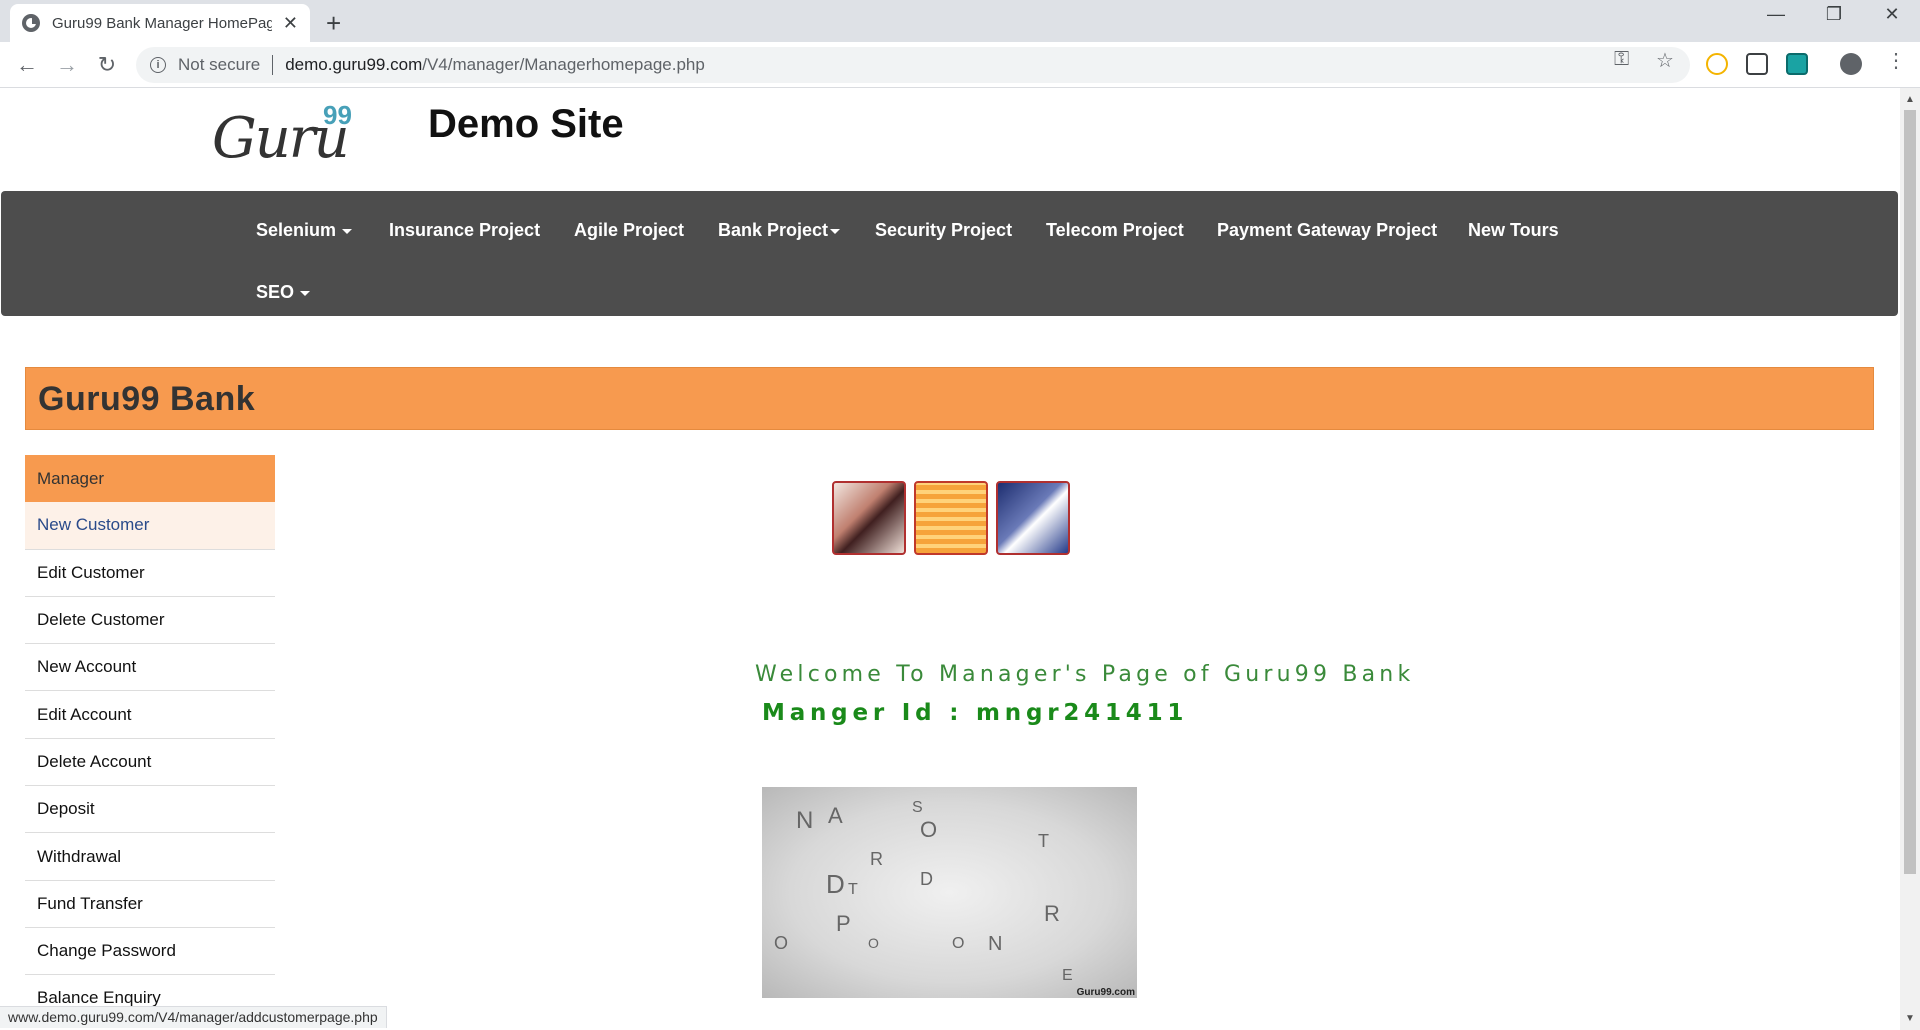  What do you see at coordinates (835, 815) in the screenshot?
I see `letter-glyph: A` at bounding box center [835, 815].